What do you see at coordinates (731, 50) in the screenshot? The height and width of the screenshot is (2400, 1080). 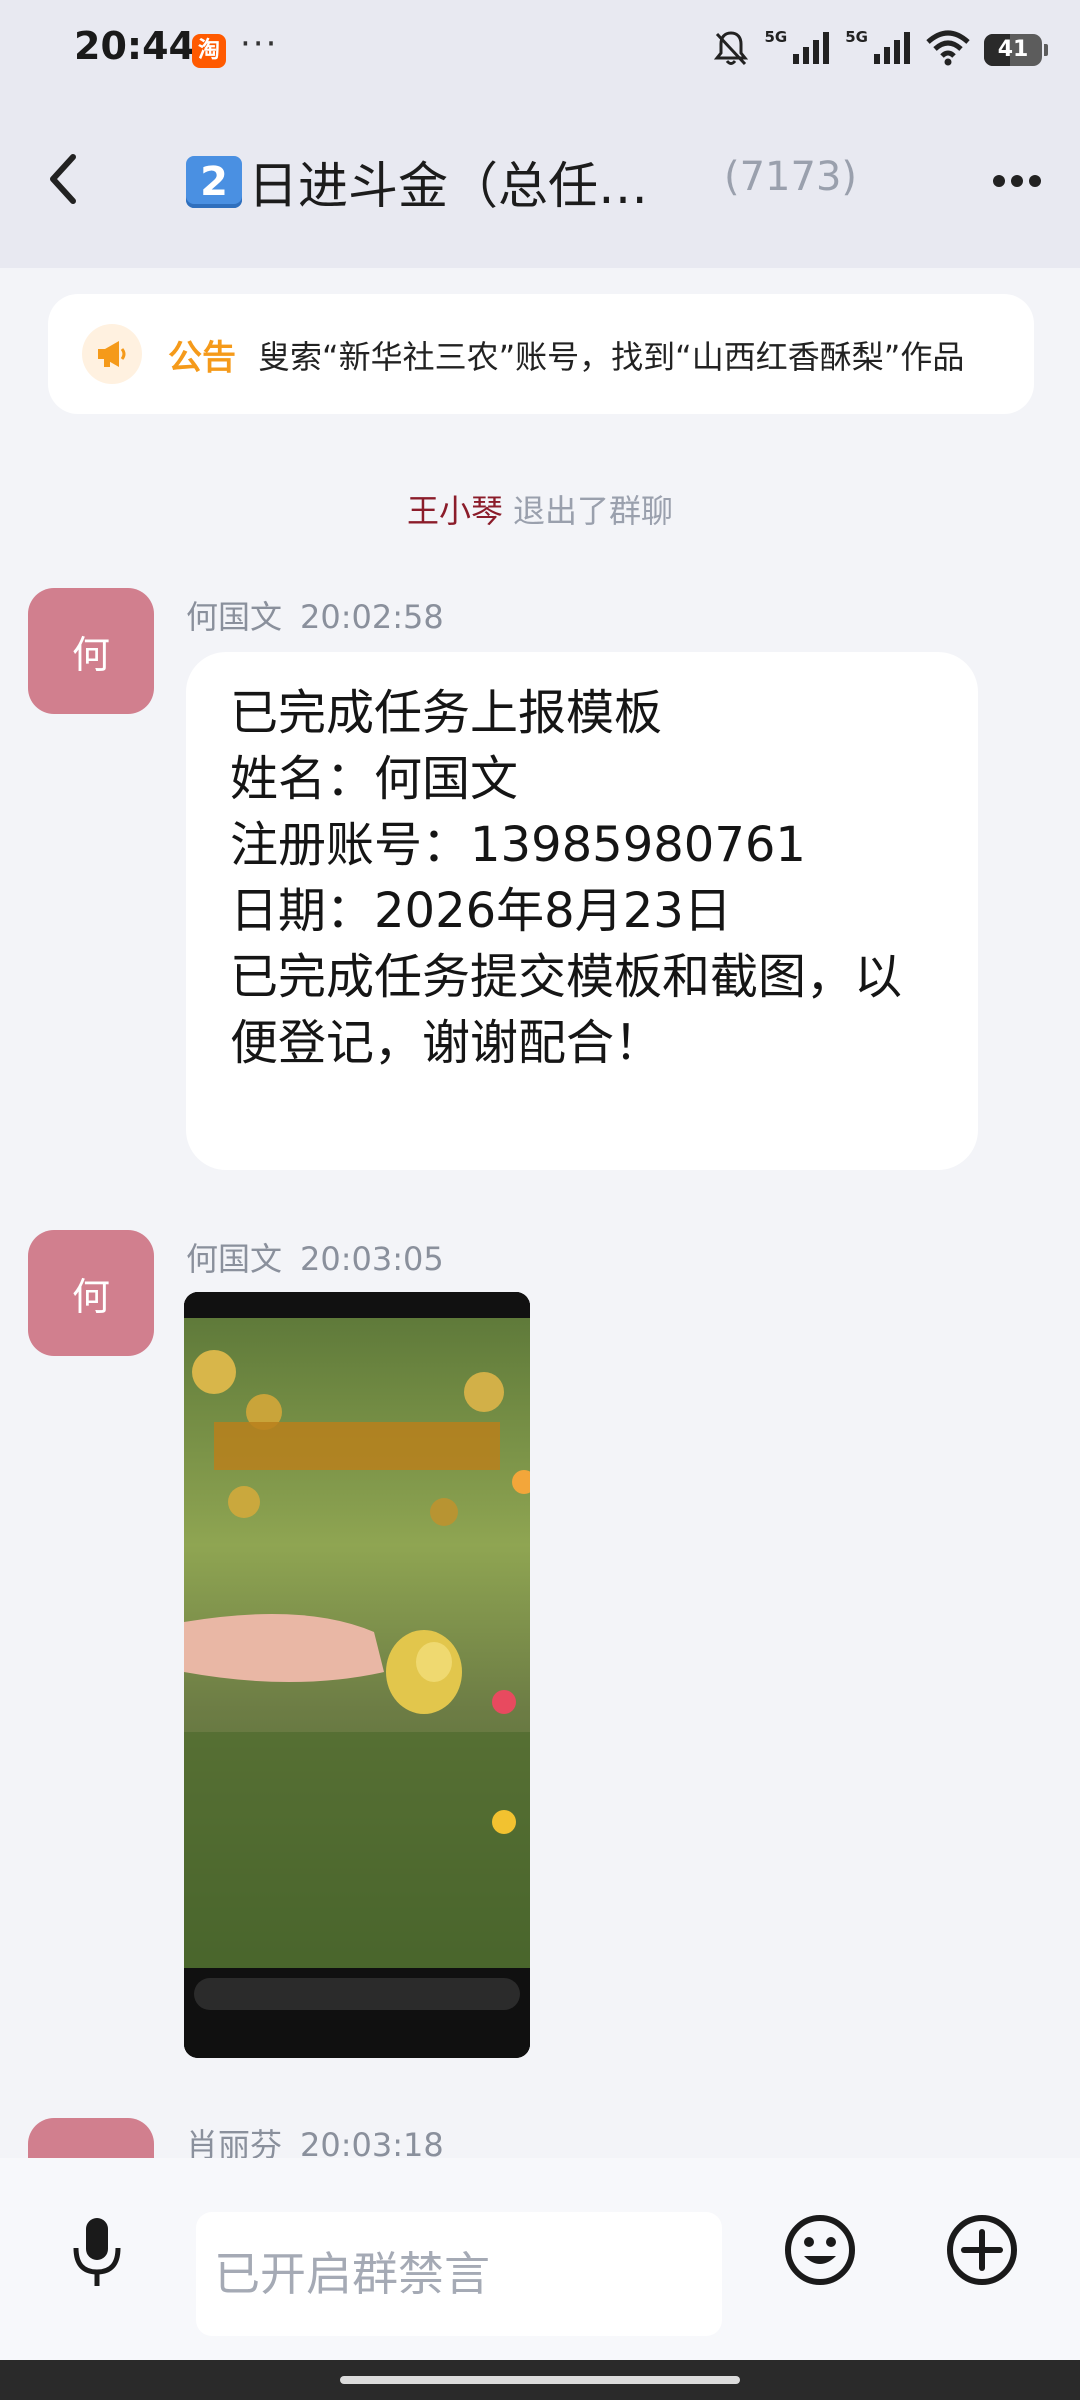 I see `bell-muted-icon` at bounding box center [731, 50].